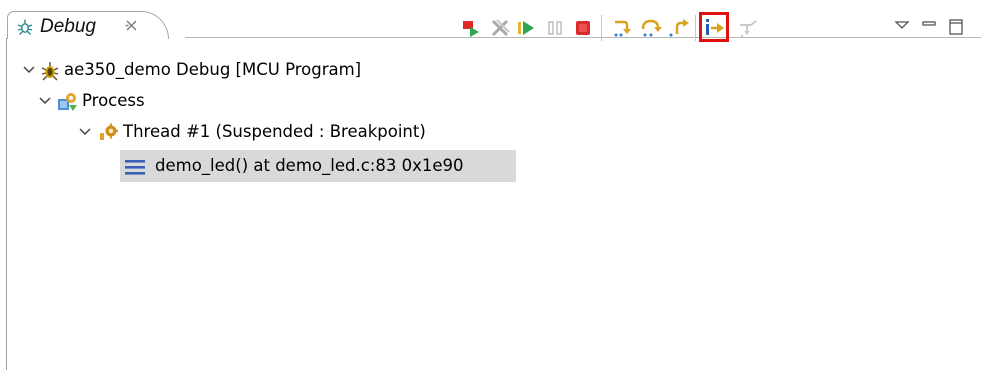 This screenshot has width=981, height=370. Describe the element at coordinates (135, 167) in the screenshot. I see `stack-frame-icon` at that location.